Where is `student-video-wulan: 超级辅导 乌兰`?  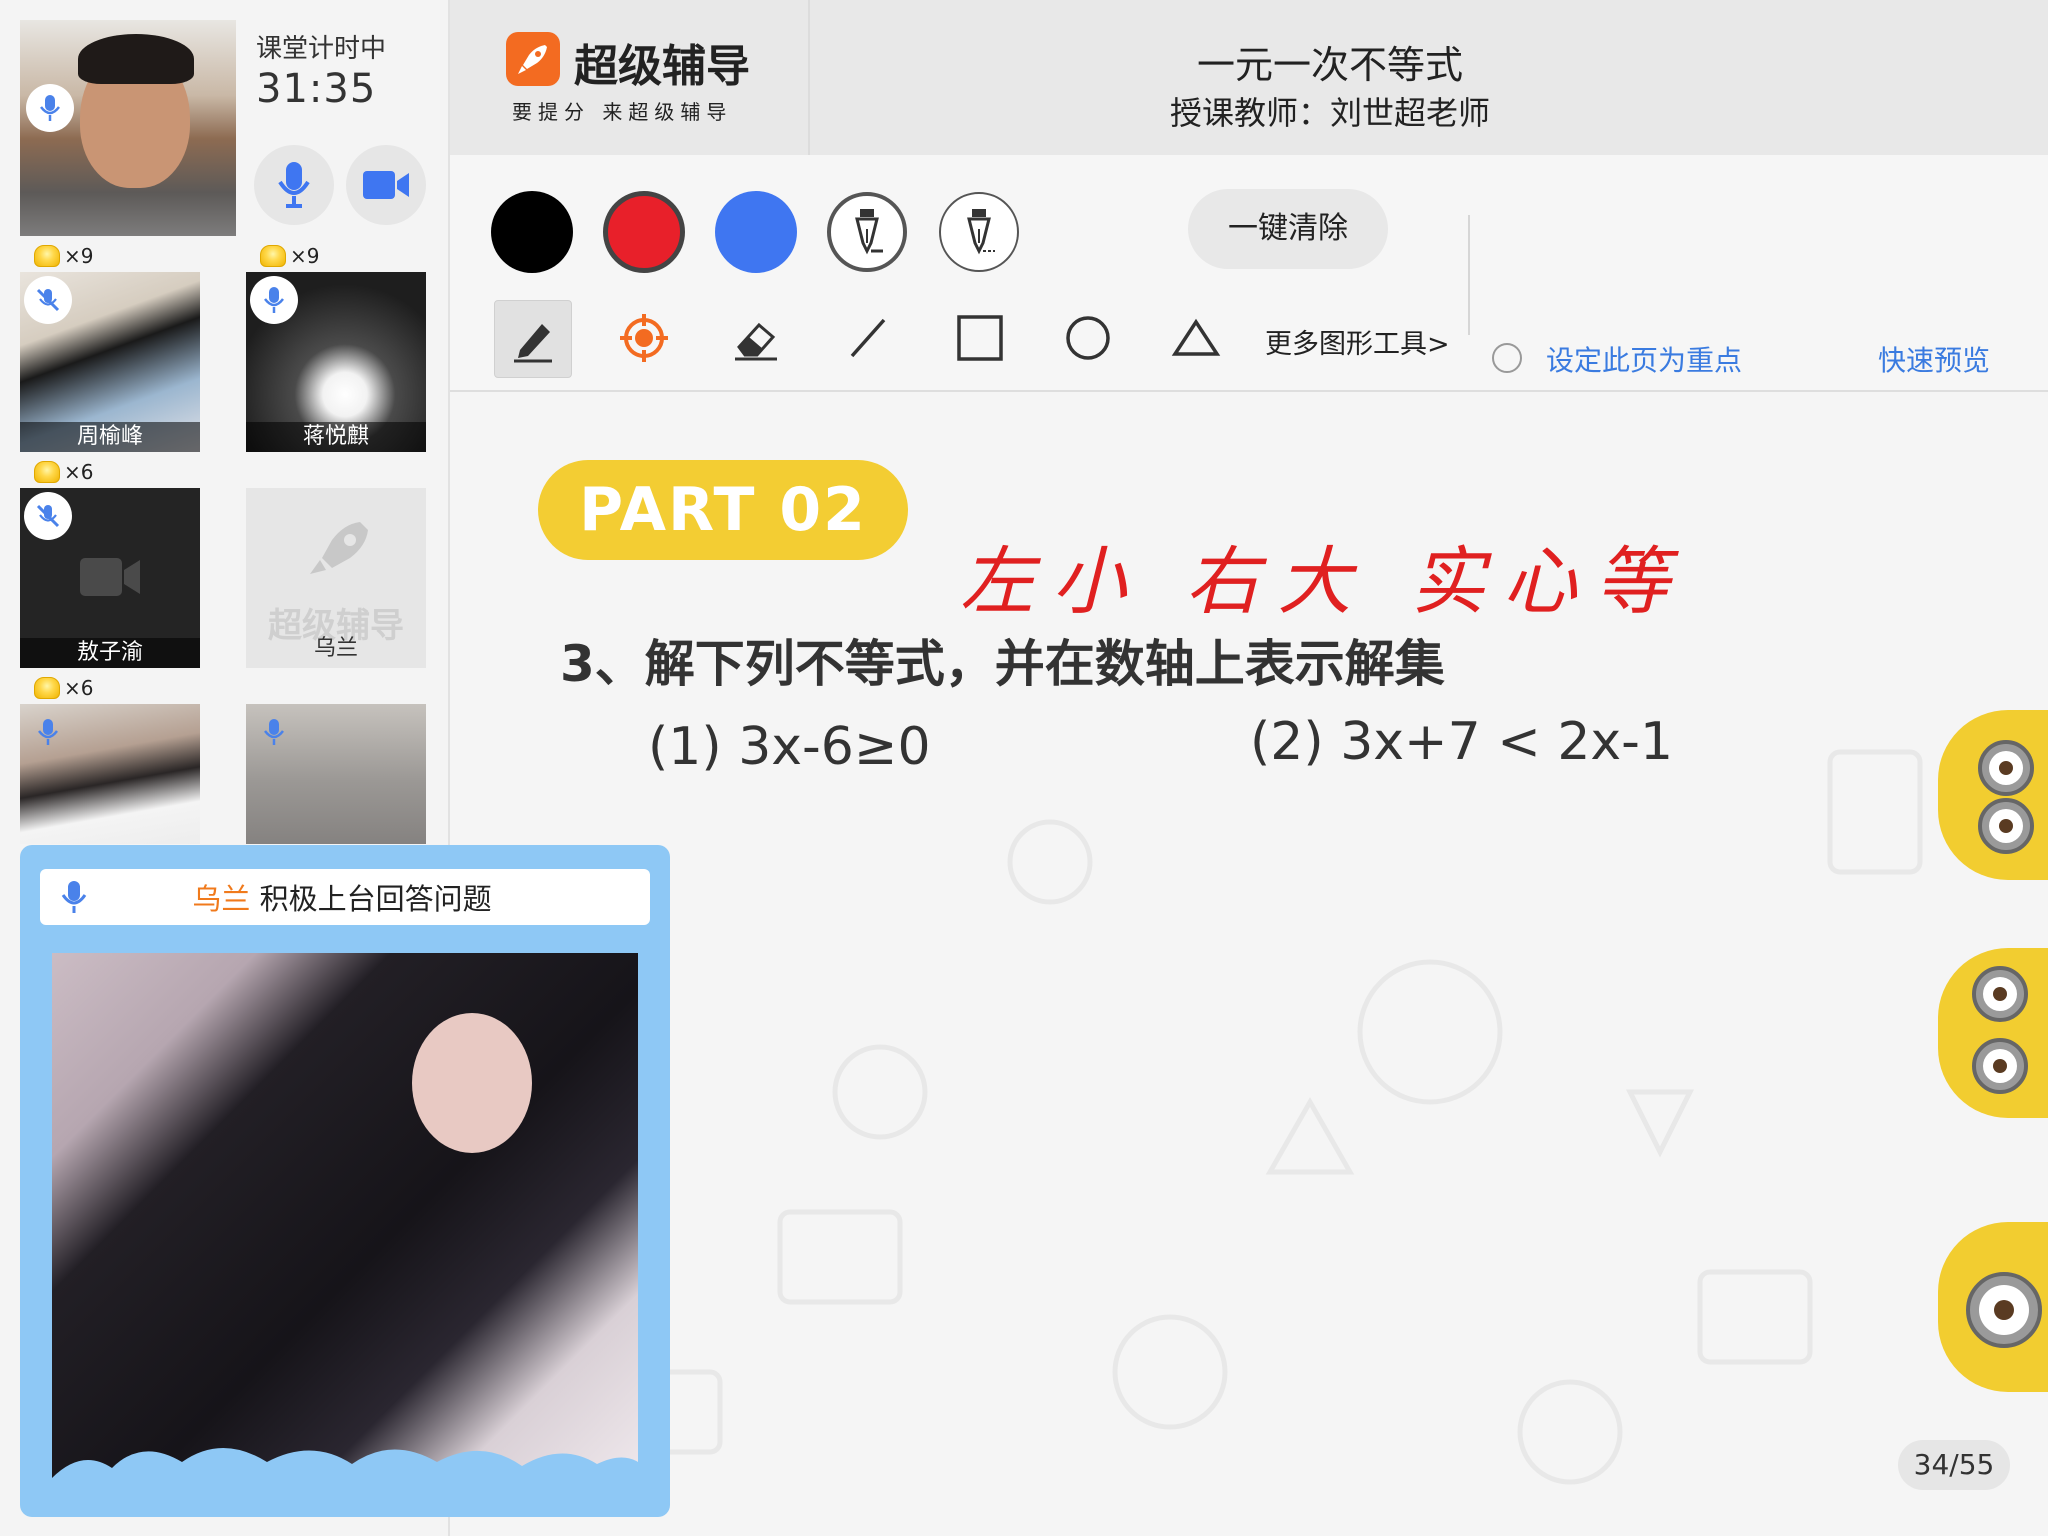
student-video-wulan: 超级辅导 乌兰 is located at coordinates (336, 578).